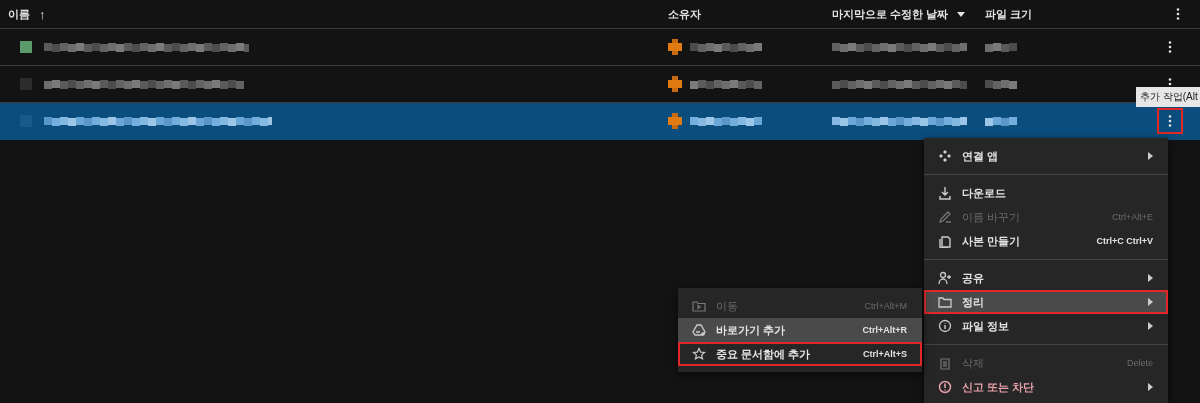 This screenshot has height=403, width=1200. What do you see at coordinates (1132, 217) in the screenshot?
I see `shortcut-text: Ctrl+Alt+E` at bounding box center [1132, 217].